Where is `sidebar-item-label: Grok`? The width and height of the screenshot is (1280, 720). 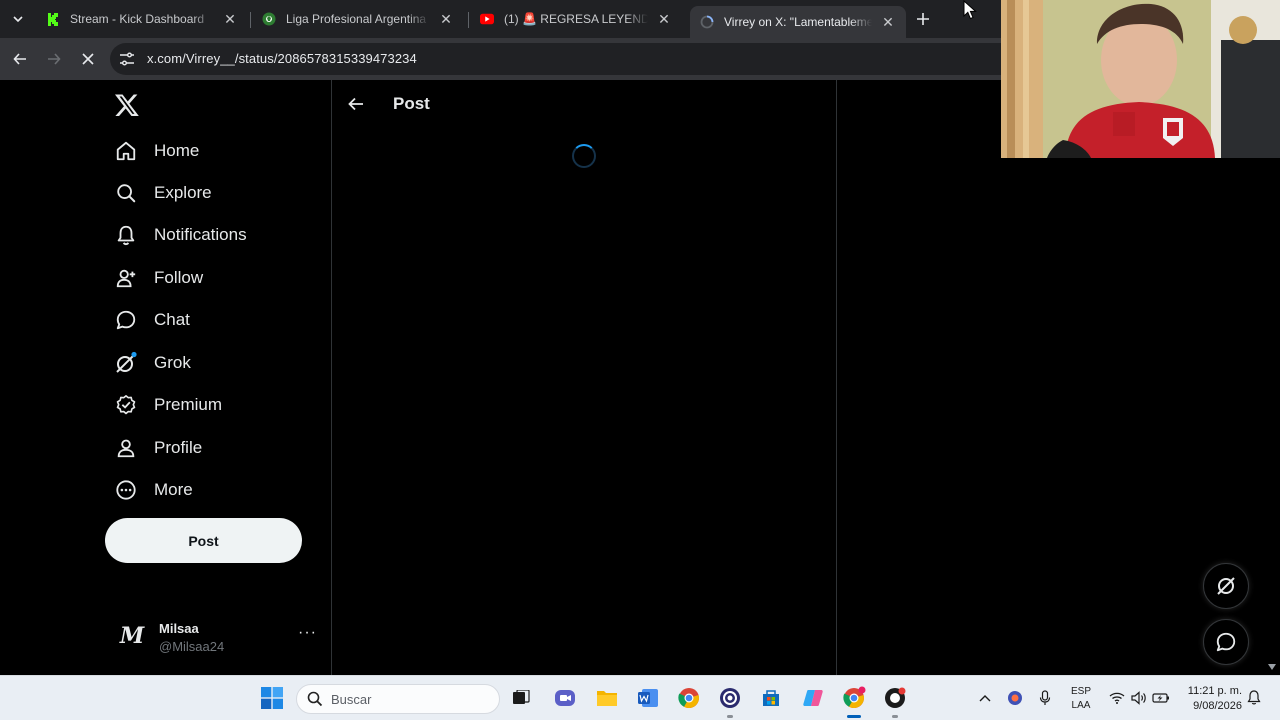 sidebar-item-label: Grok is located at coordinates (172, 362).